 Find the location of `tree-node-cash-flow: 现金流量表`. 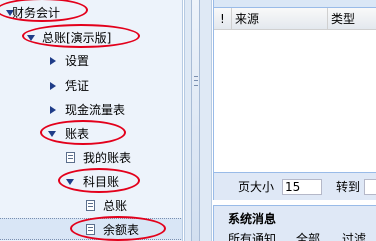

tree-node-cash-flow: 现金流量表 is located at coordinates (91, 110).